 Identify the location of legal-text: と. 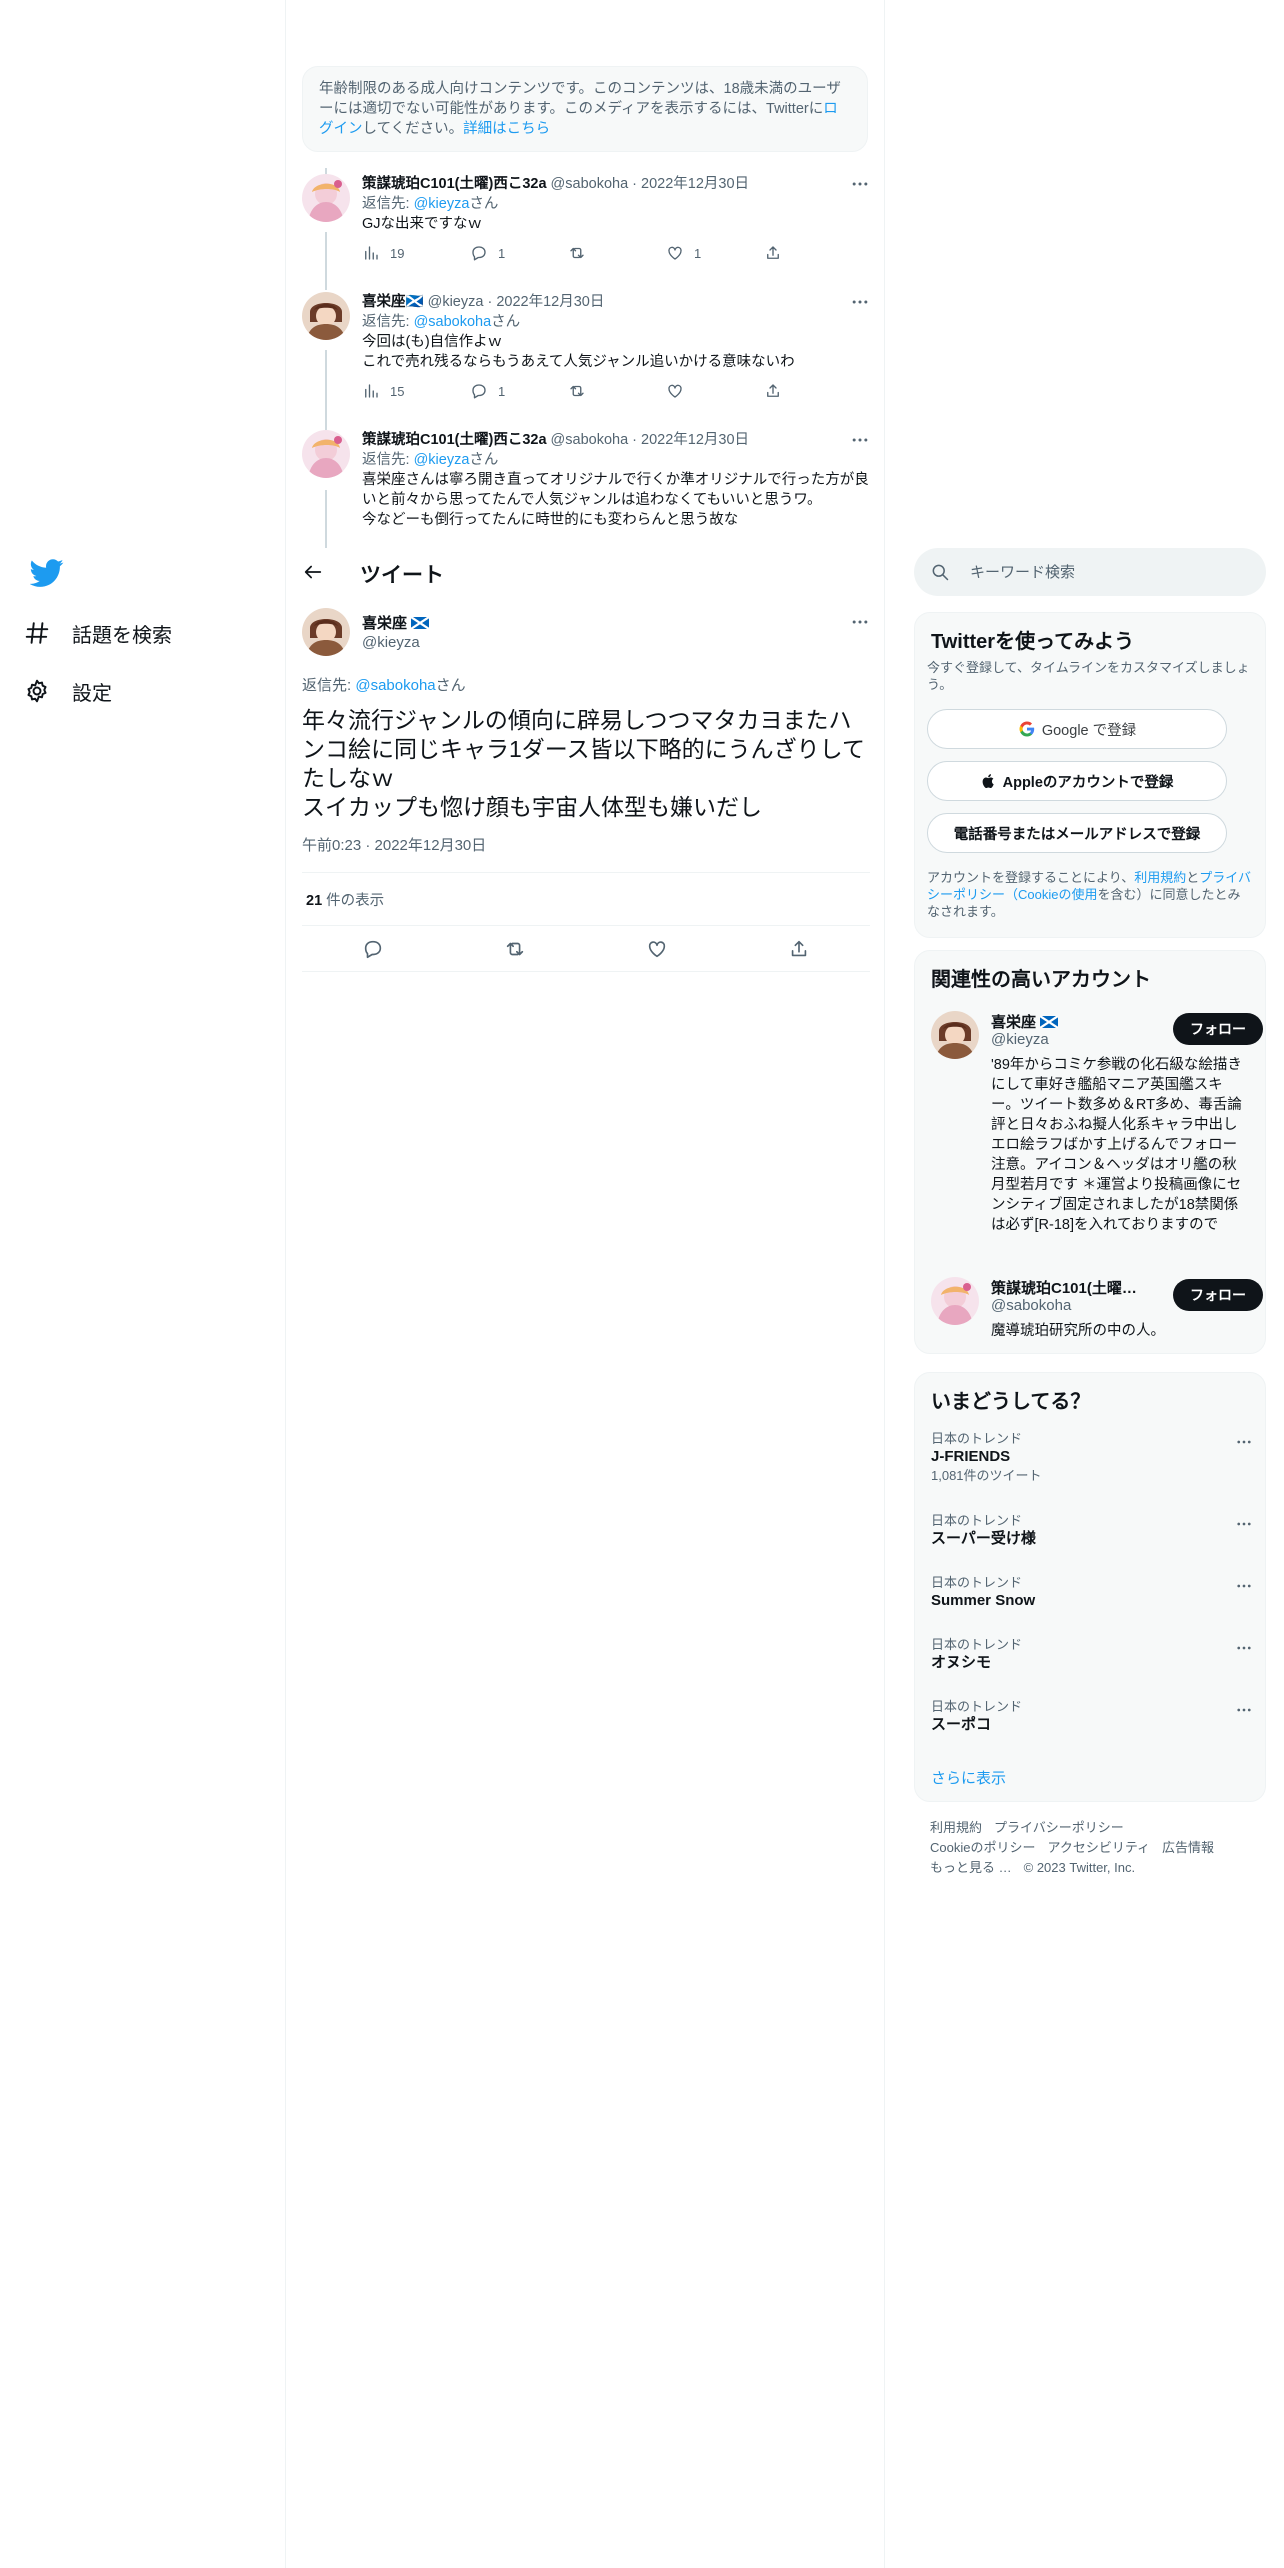
(1193, 877).